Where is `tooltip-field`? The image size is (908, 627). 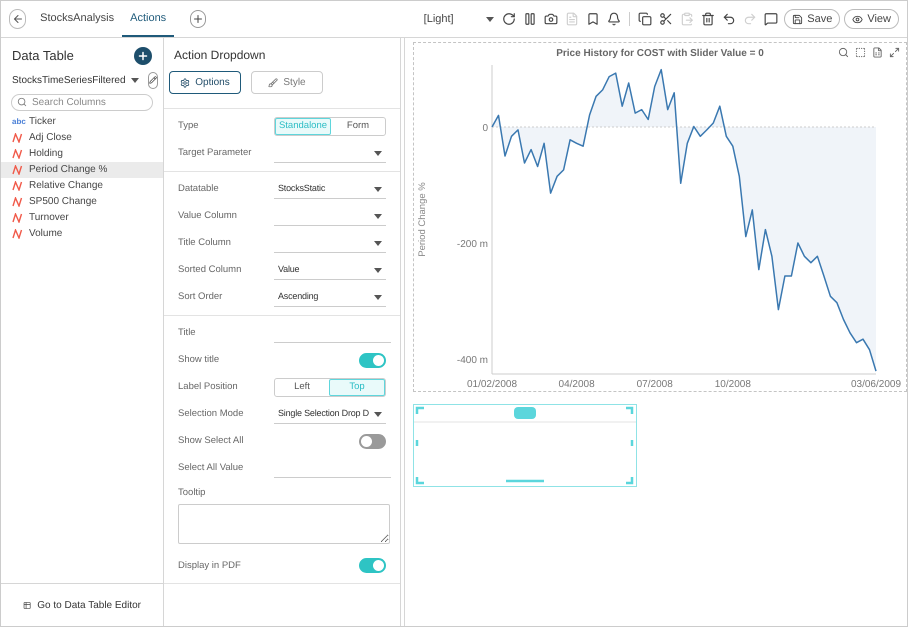
tooltip-field is located at coordinates (284, 524).